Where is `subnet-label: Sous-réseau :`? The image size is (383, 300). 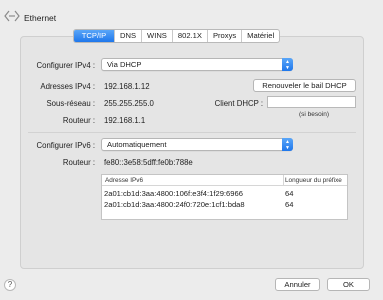
subnet-label: Sous-réseau : is located at coordinates (70, 103).